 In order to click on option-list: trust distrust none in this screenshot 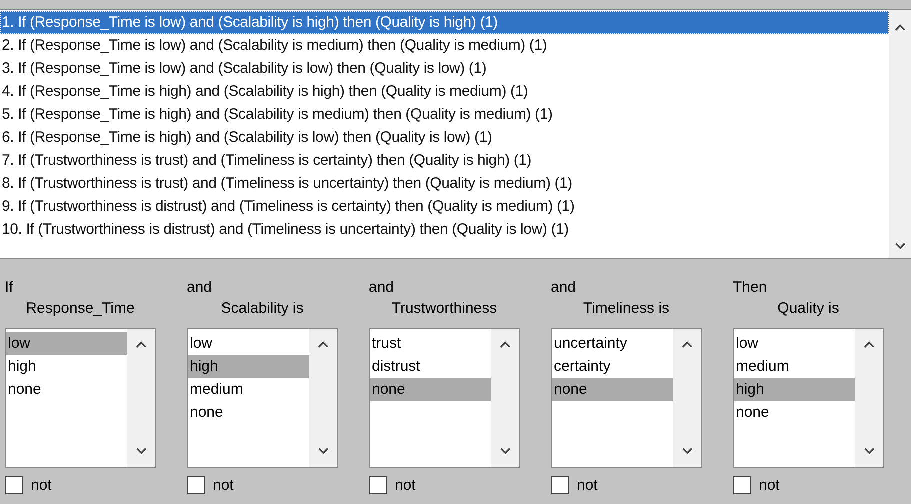, I will do `click(444, 398)`.